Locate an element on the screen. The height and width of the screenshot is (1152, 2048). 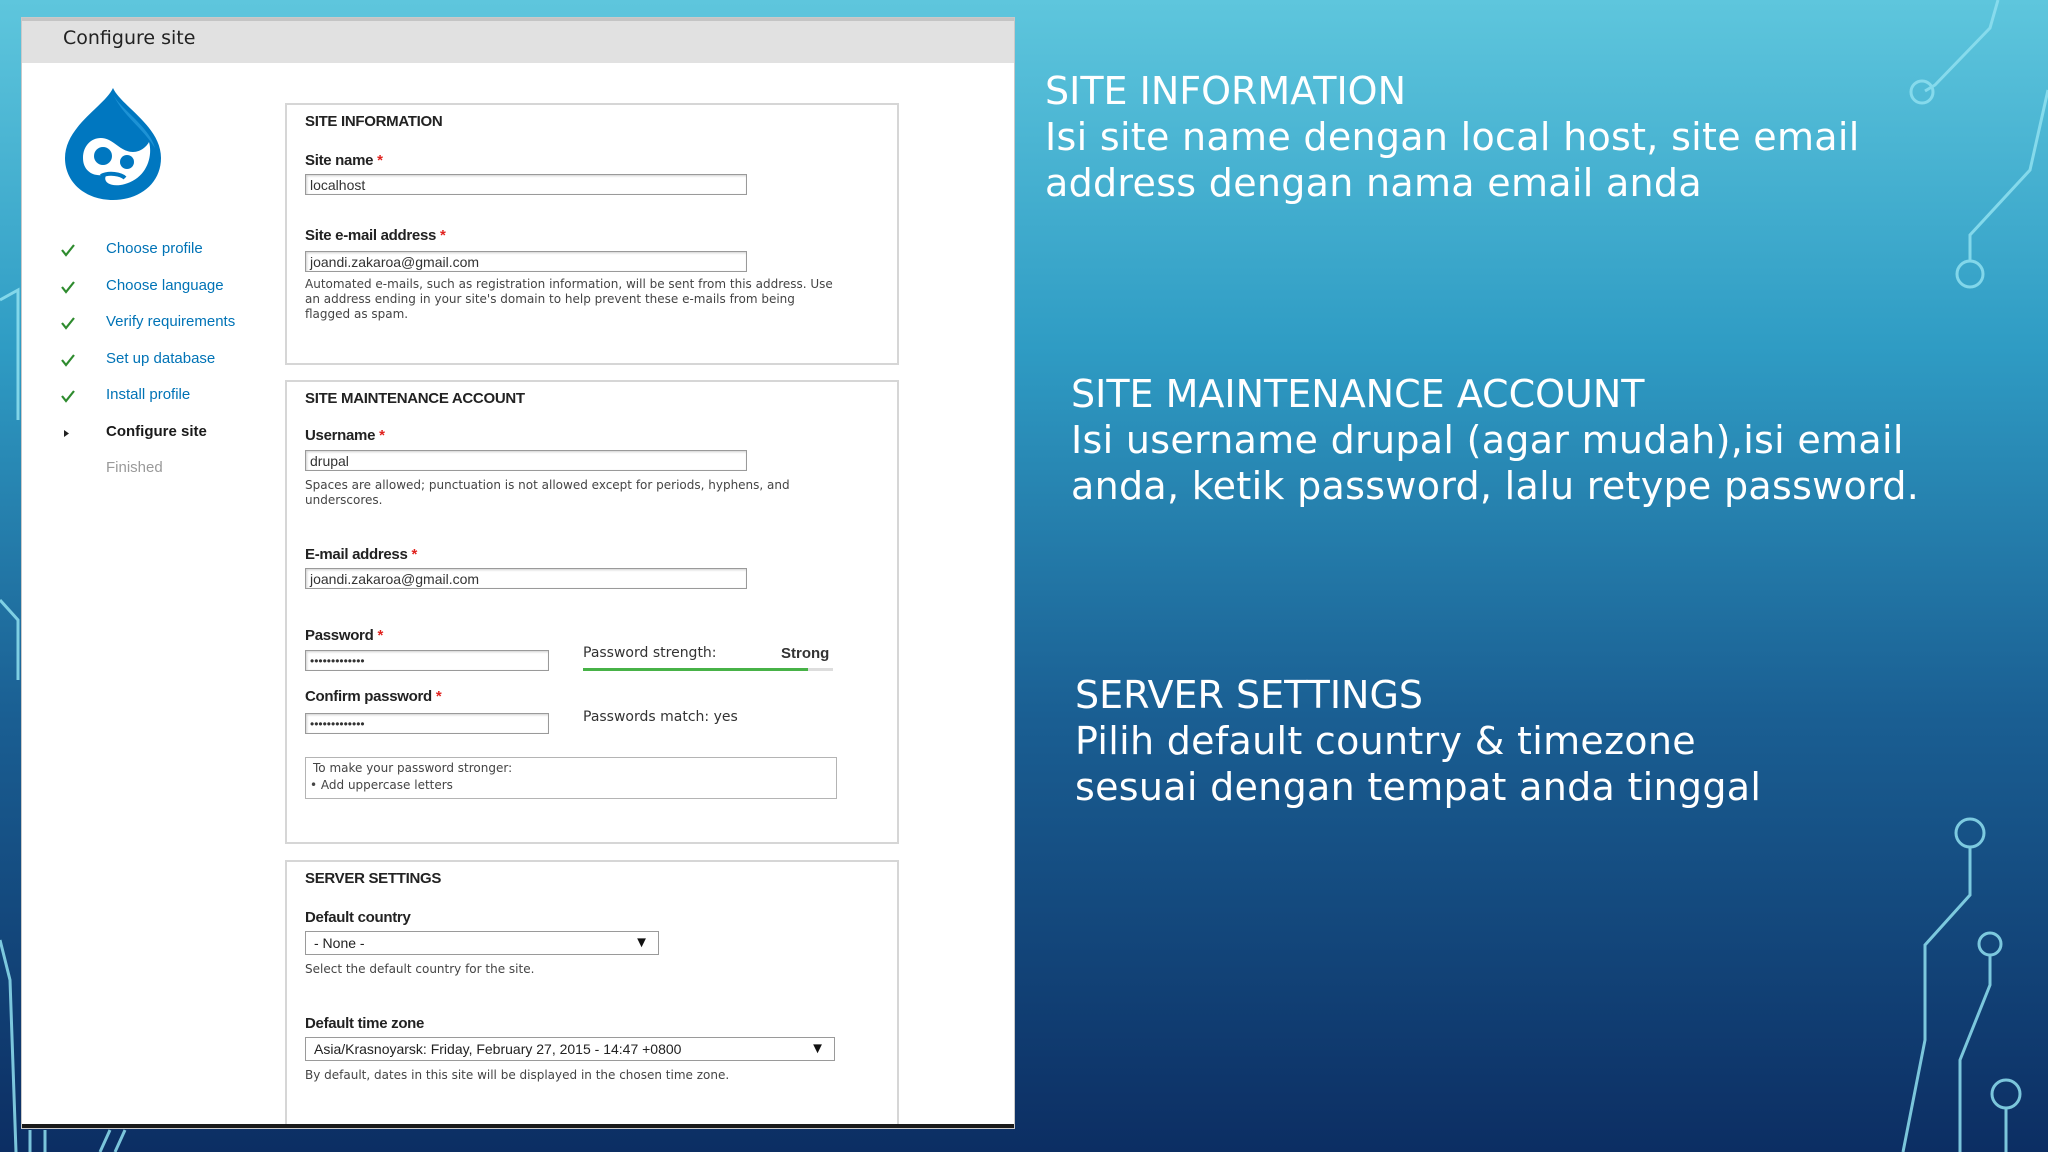
fieldset-legend: SITE MAINTENANCE ACCOUNT is located at coordinates (415, 398).